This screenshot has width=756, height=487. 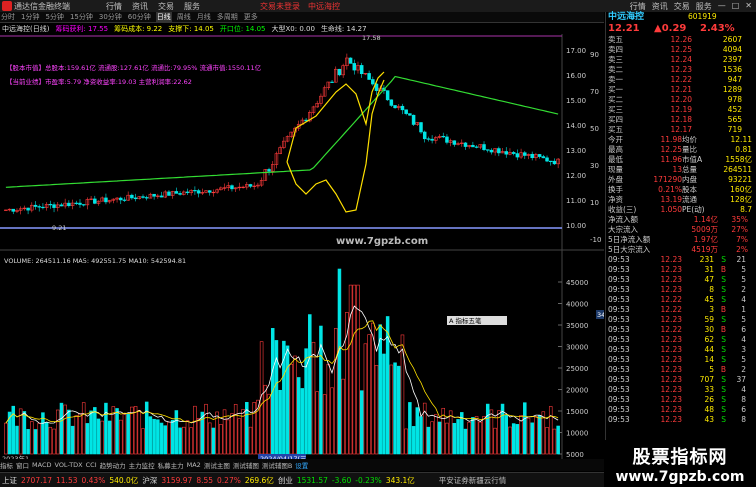 I want to click on stat-row: 外盘 171290 内盘 93221, so click(x=681, y=180).